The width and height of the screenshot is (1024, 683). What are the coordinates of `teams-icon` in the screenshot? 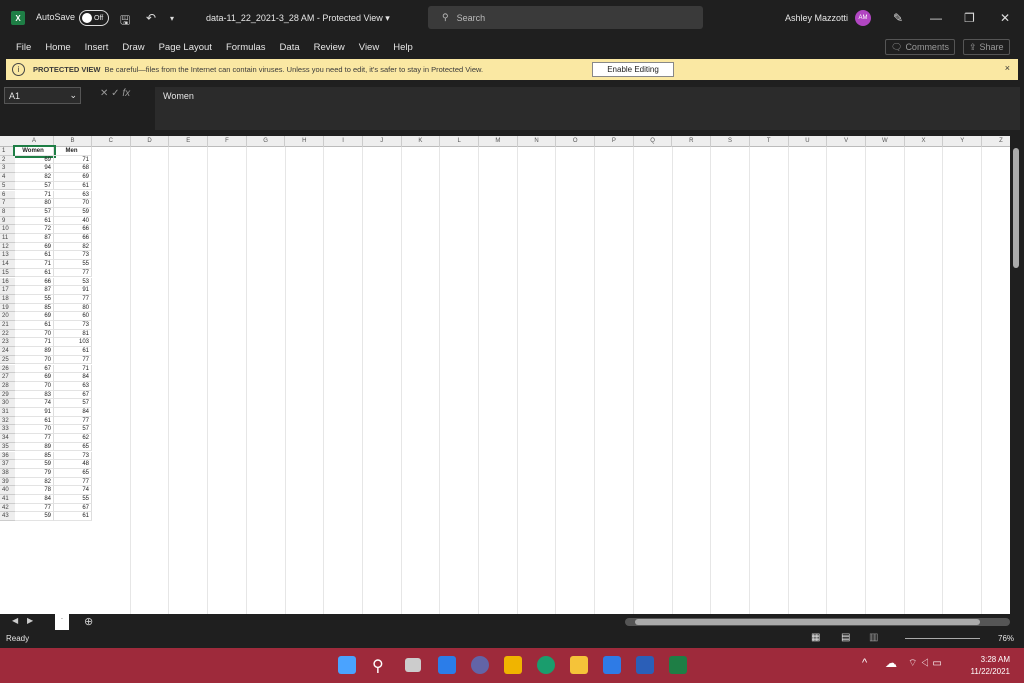 It's located at (480, 665).